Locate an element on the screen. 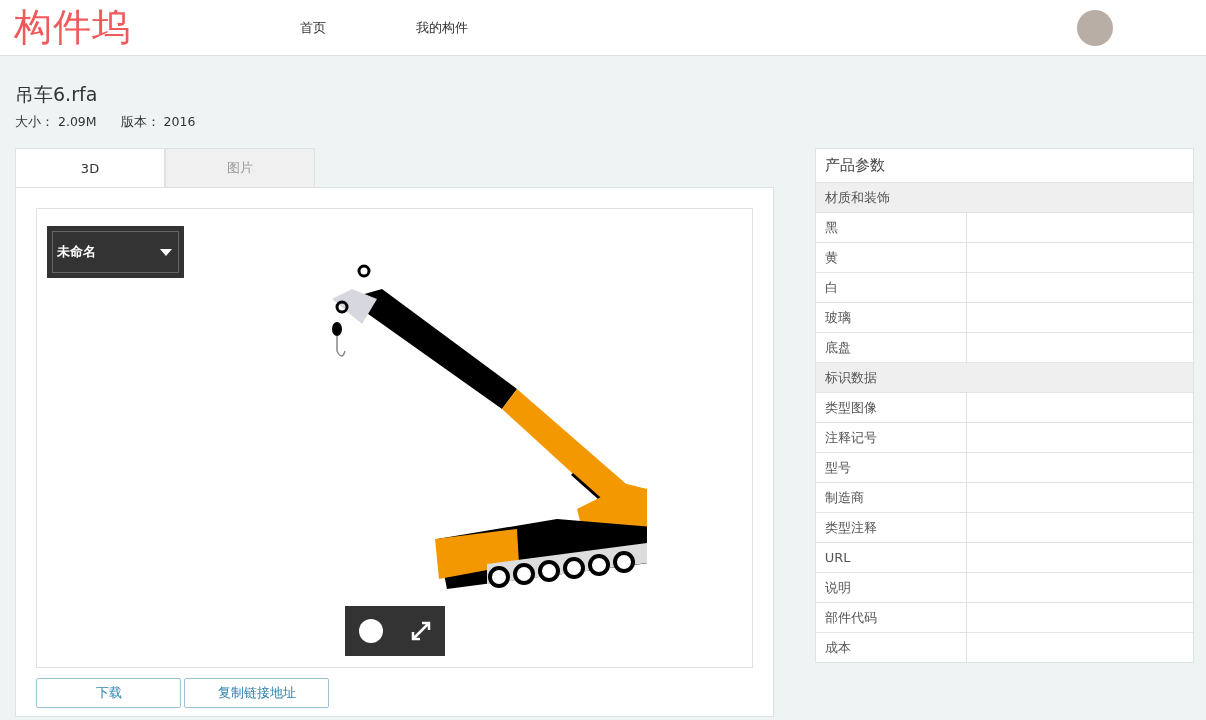 The image size is (1206, 720). file-title: 吊车6.rfa is located at coordinates (57, 94).